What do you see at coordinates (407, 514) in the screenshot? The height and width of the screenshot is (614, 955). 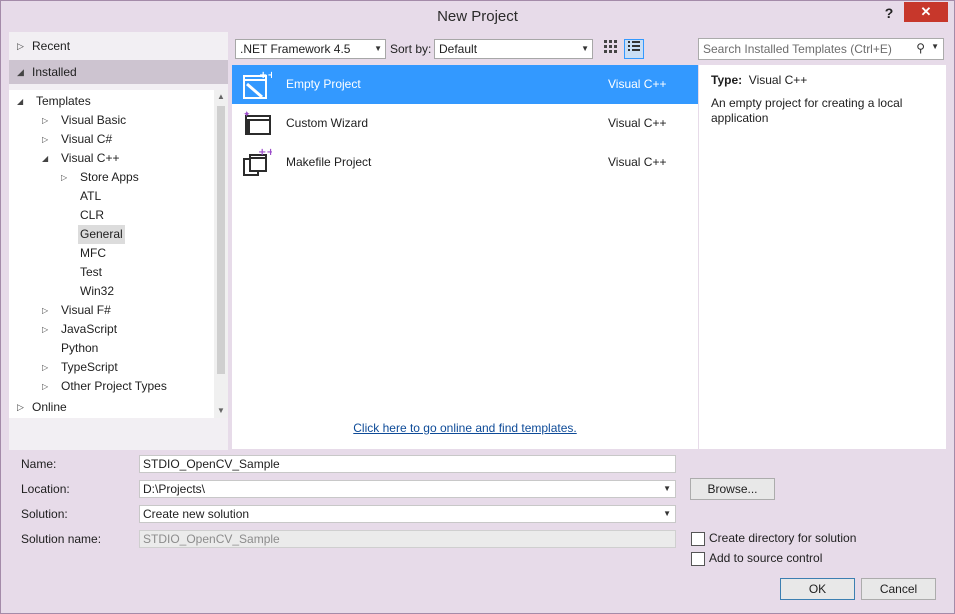 I see `solution-combo: Create new solution ▼` at bounding box center [407, 514].